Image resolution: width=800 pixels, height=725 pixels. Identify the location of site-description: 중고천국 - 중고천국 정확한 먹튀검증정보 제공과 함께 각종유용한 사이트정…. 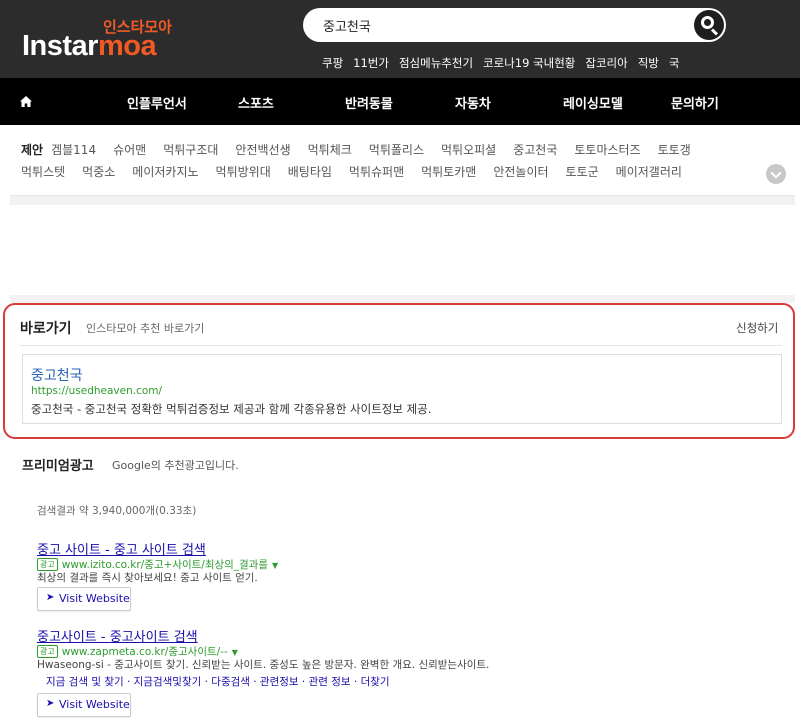
(231, 409).